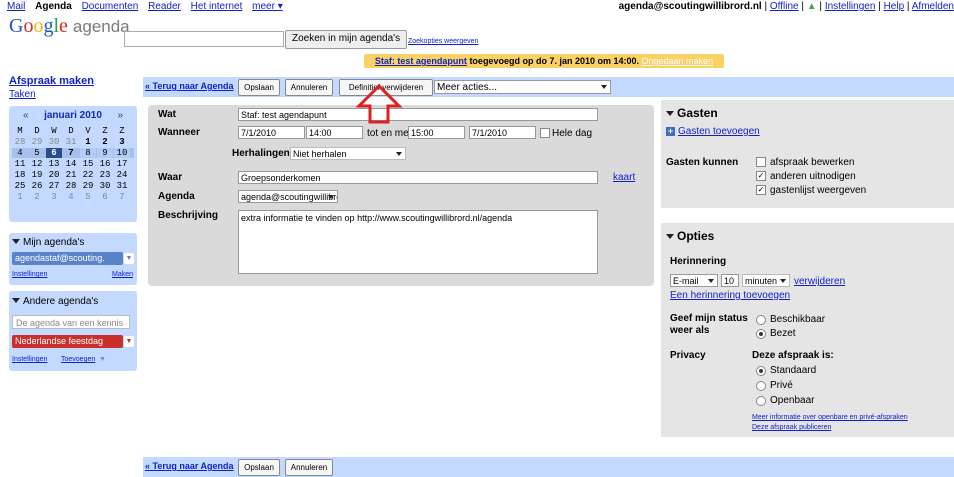 The image size is (954, 477). What do you see at coordinates (129, 258) in the screenshot?
I see `calendar-dropdown-icon: ▼` at bounding box center [129, 258].